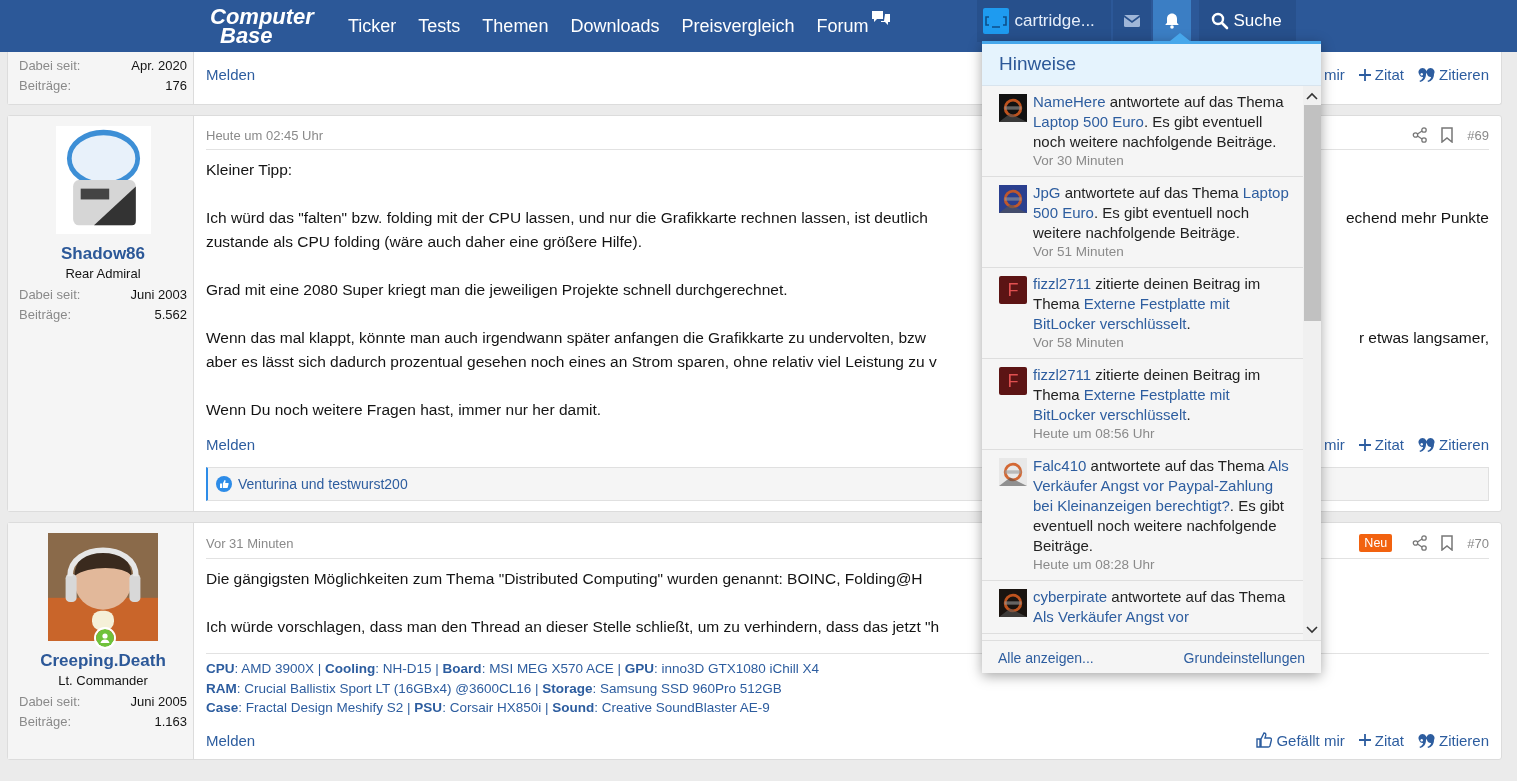  What do you see at coordinates (1478, 135) in the screenshot?
I see `post-number: #69` at bounding box center [1478, 135].